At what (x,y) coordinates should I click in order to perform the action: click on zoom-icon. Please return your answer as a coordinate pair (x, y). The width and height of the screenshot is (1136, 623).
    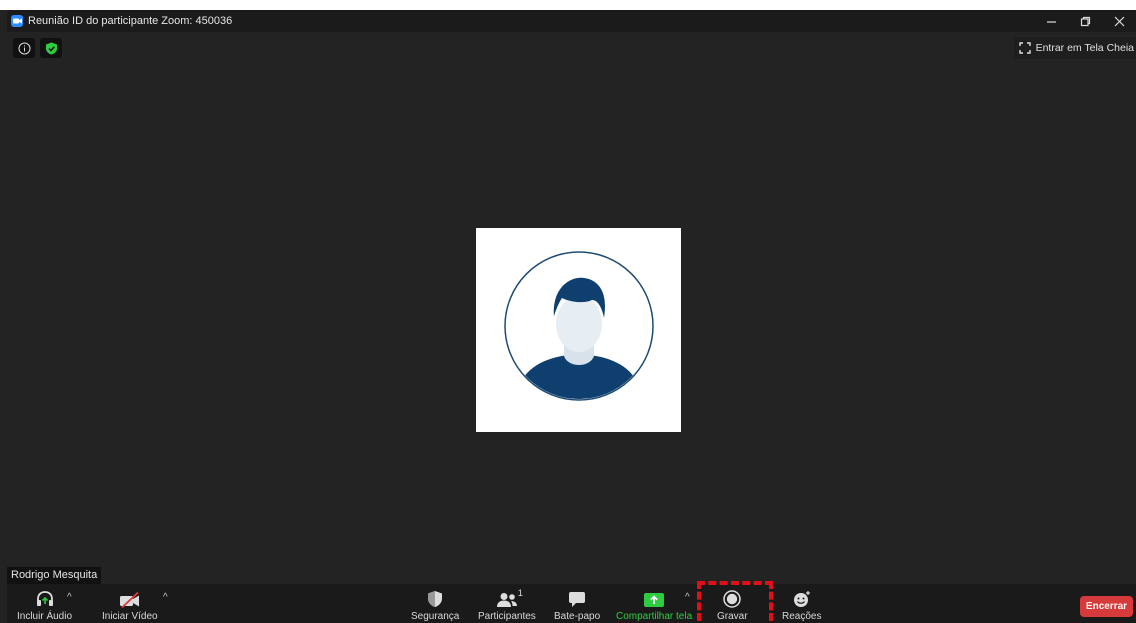
    Looking at the image, I should click on (17, 21).